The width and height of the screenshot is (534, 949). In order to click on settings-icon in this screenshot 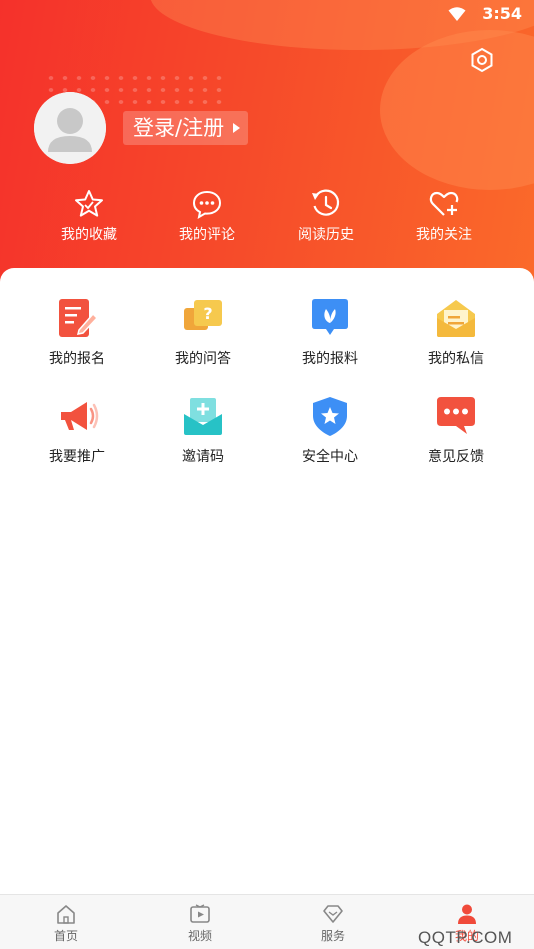, I will do `click(482, 60)`.